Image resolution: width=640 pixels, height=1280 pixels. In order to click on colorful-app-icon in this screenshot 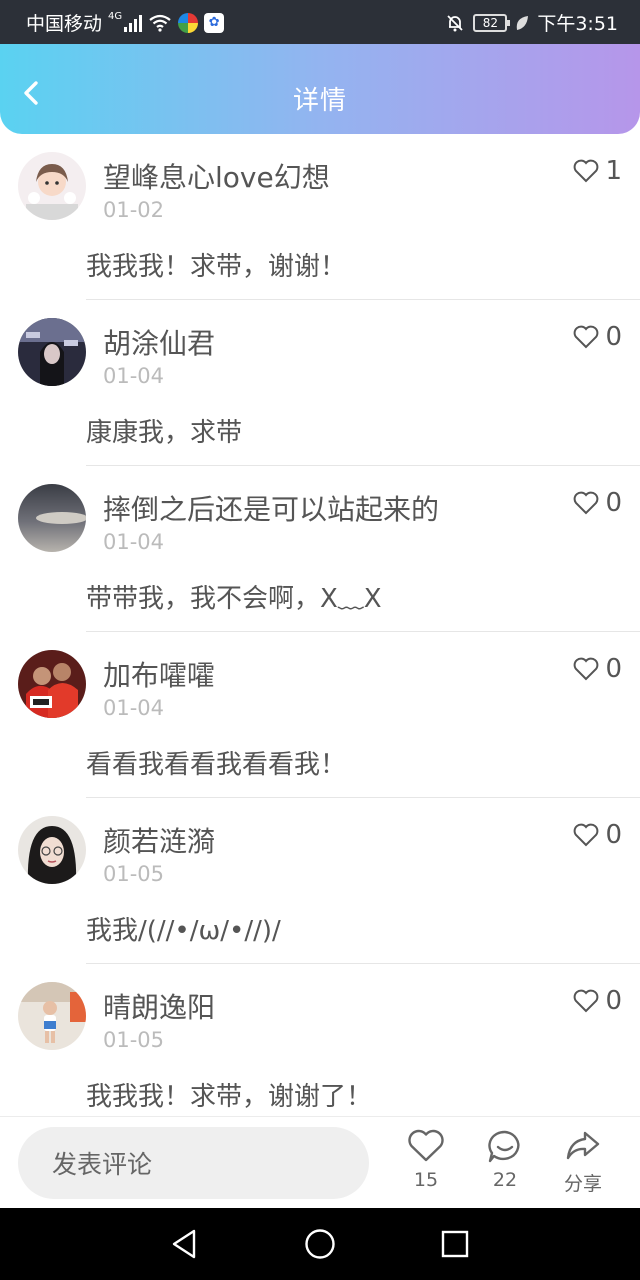, I will do `click(188, 22)`.